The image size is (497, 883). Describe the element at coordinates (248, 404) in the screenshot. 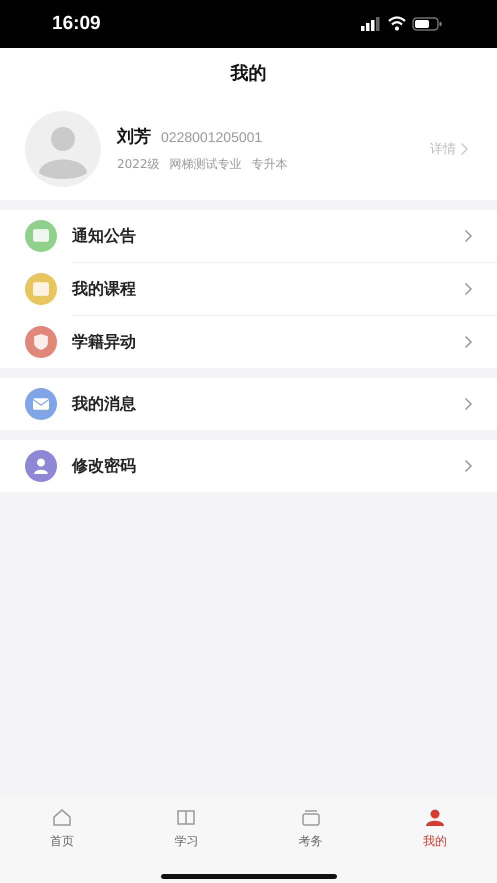

I see `menu-item: 我的消息` at that location.